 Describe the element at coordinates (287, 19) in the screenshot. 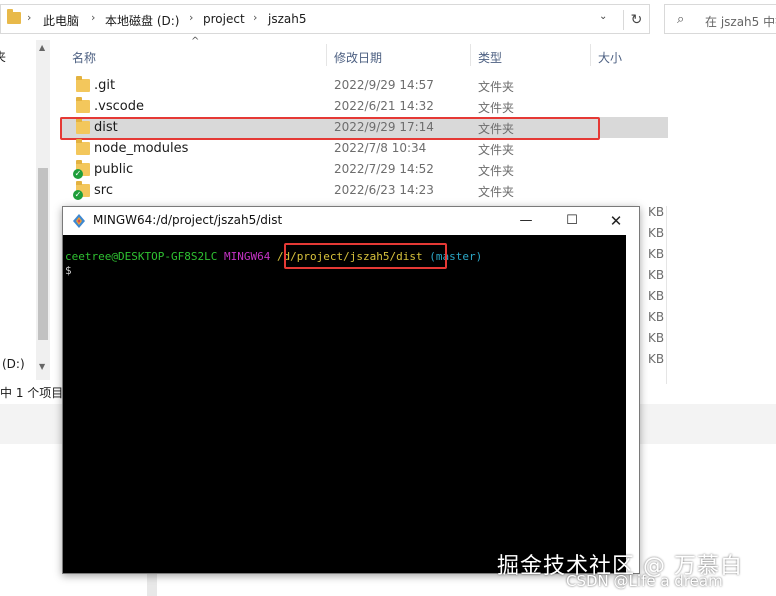

I see `breadcrumb-jszah5: jszah5` at that location.